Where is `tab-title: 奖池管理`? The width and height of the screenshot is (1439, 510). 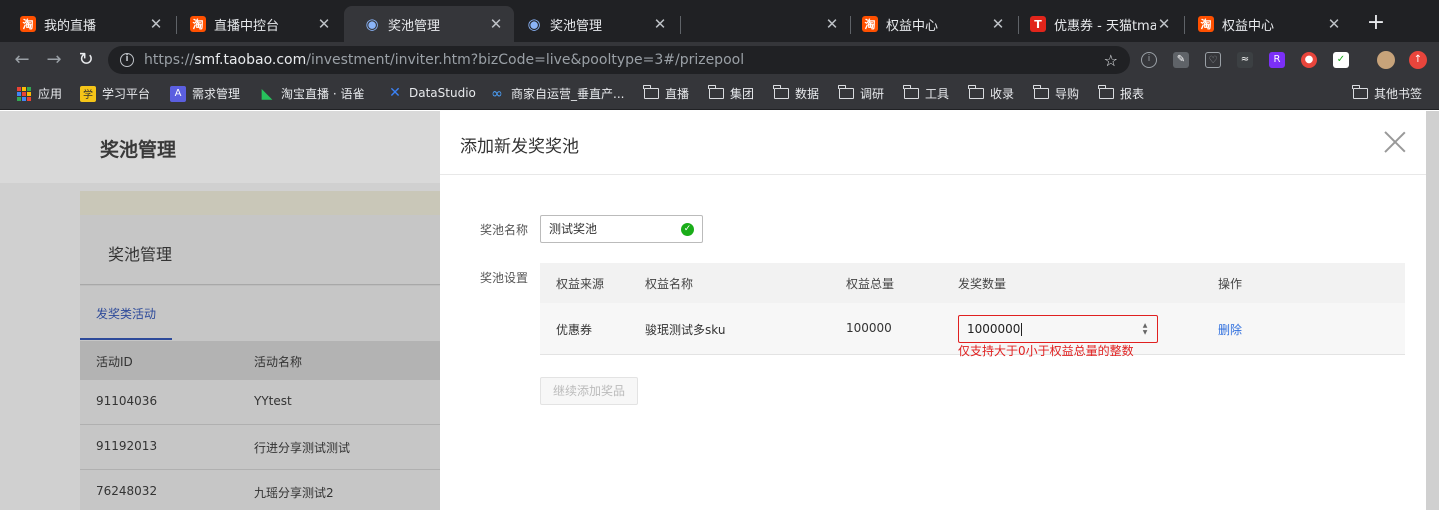
tab-title: 奖池管理 is located at coordinates (576, 26).